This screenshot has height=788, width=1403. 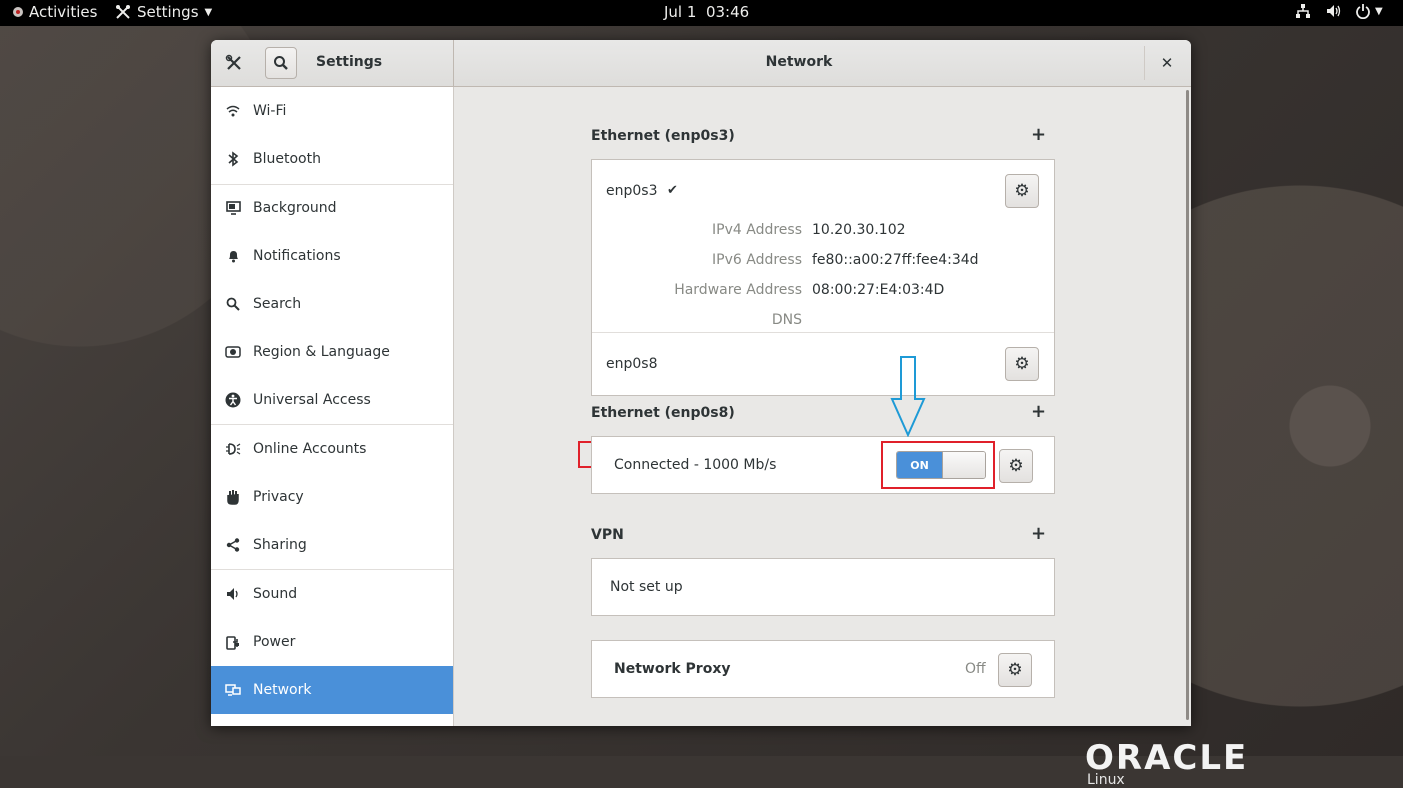 What do you see at coordinates (878, 290) in the screenshot?
I see `hardware-address-value: 08:00:27:E4:03:4D` at bounding box center [878, 290].